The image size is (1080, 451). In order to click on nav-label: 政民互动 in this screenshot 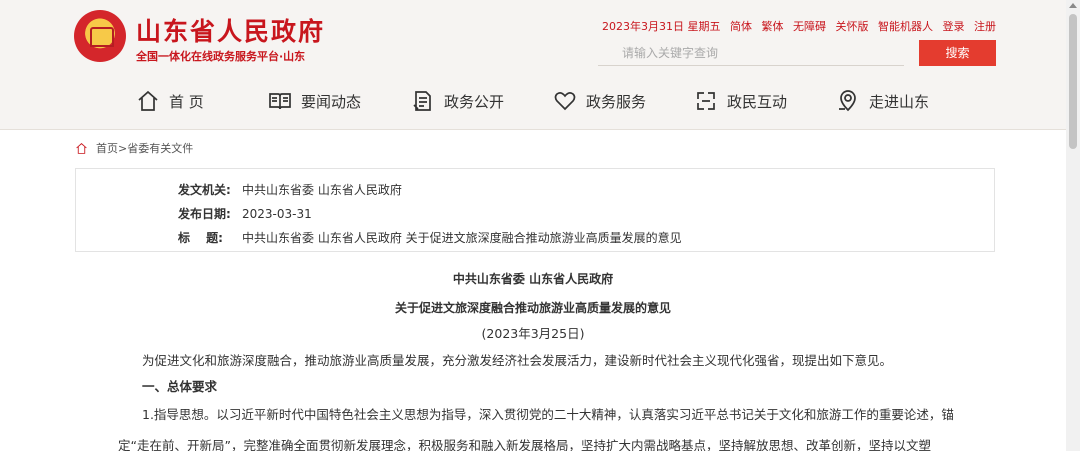, I will do `click(757, 101)`.